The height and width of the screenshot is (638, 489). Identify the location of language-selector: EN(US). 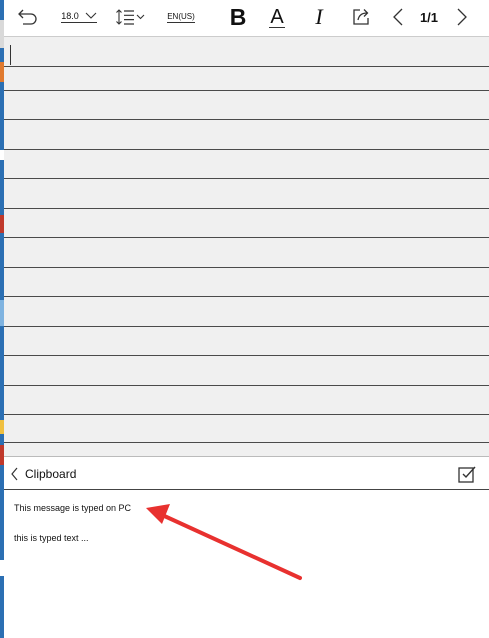
(181, 17).